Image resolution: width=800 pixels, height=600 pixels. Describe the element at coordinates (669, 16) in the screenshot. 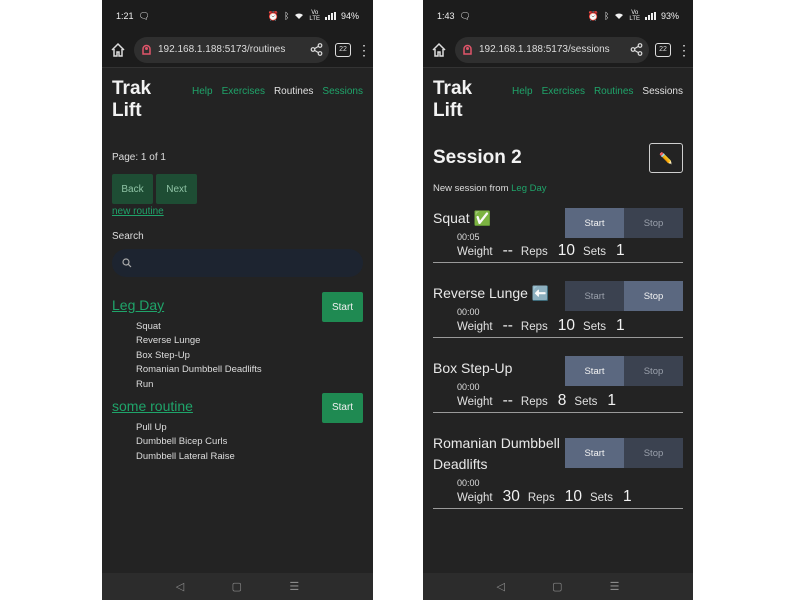

I see `battery-level: 93%` at that location.